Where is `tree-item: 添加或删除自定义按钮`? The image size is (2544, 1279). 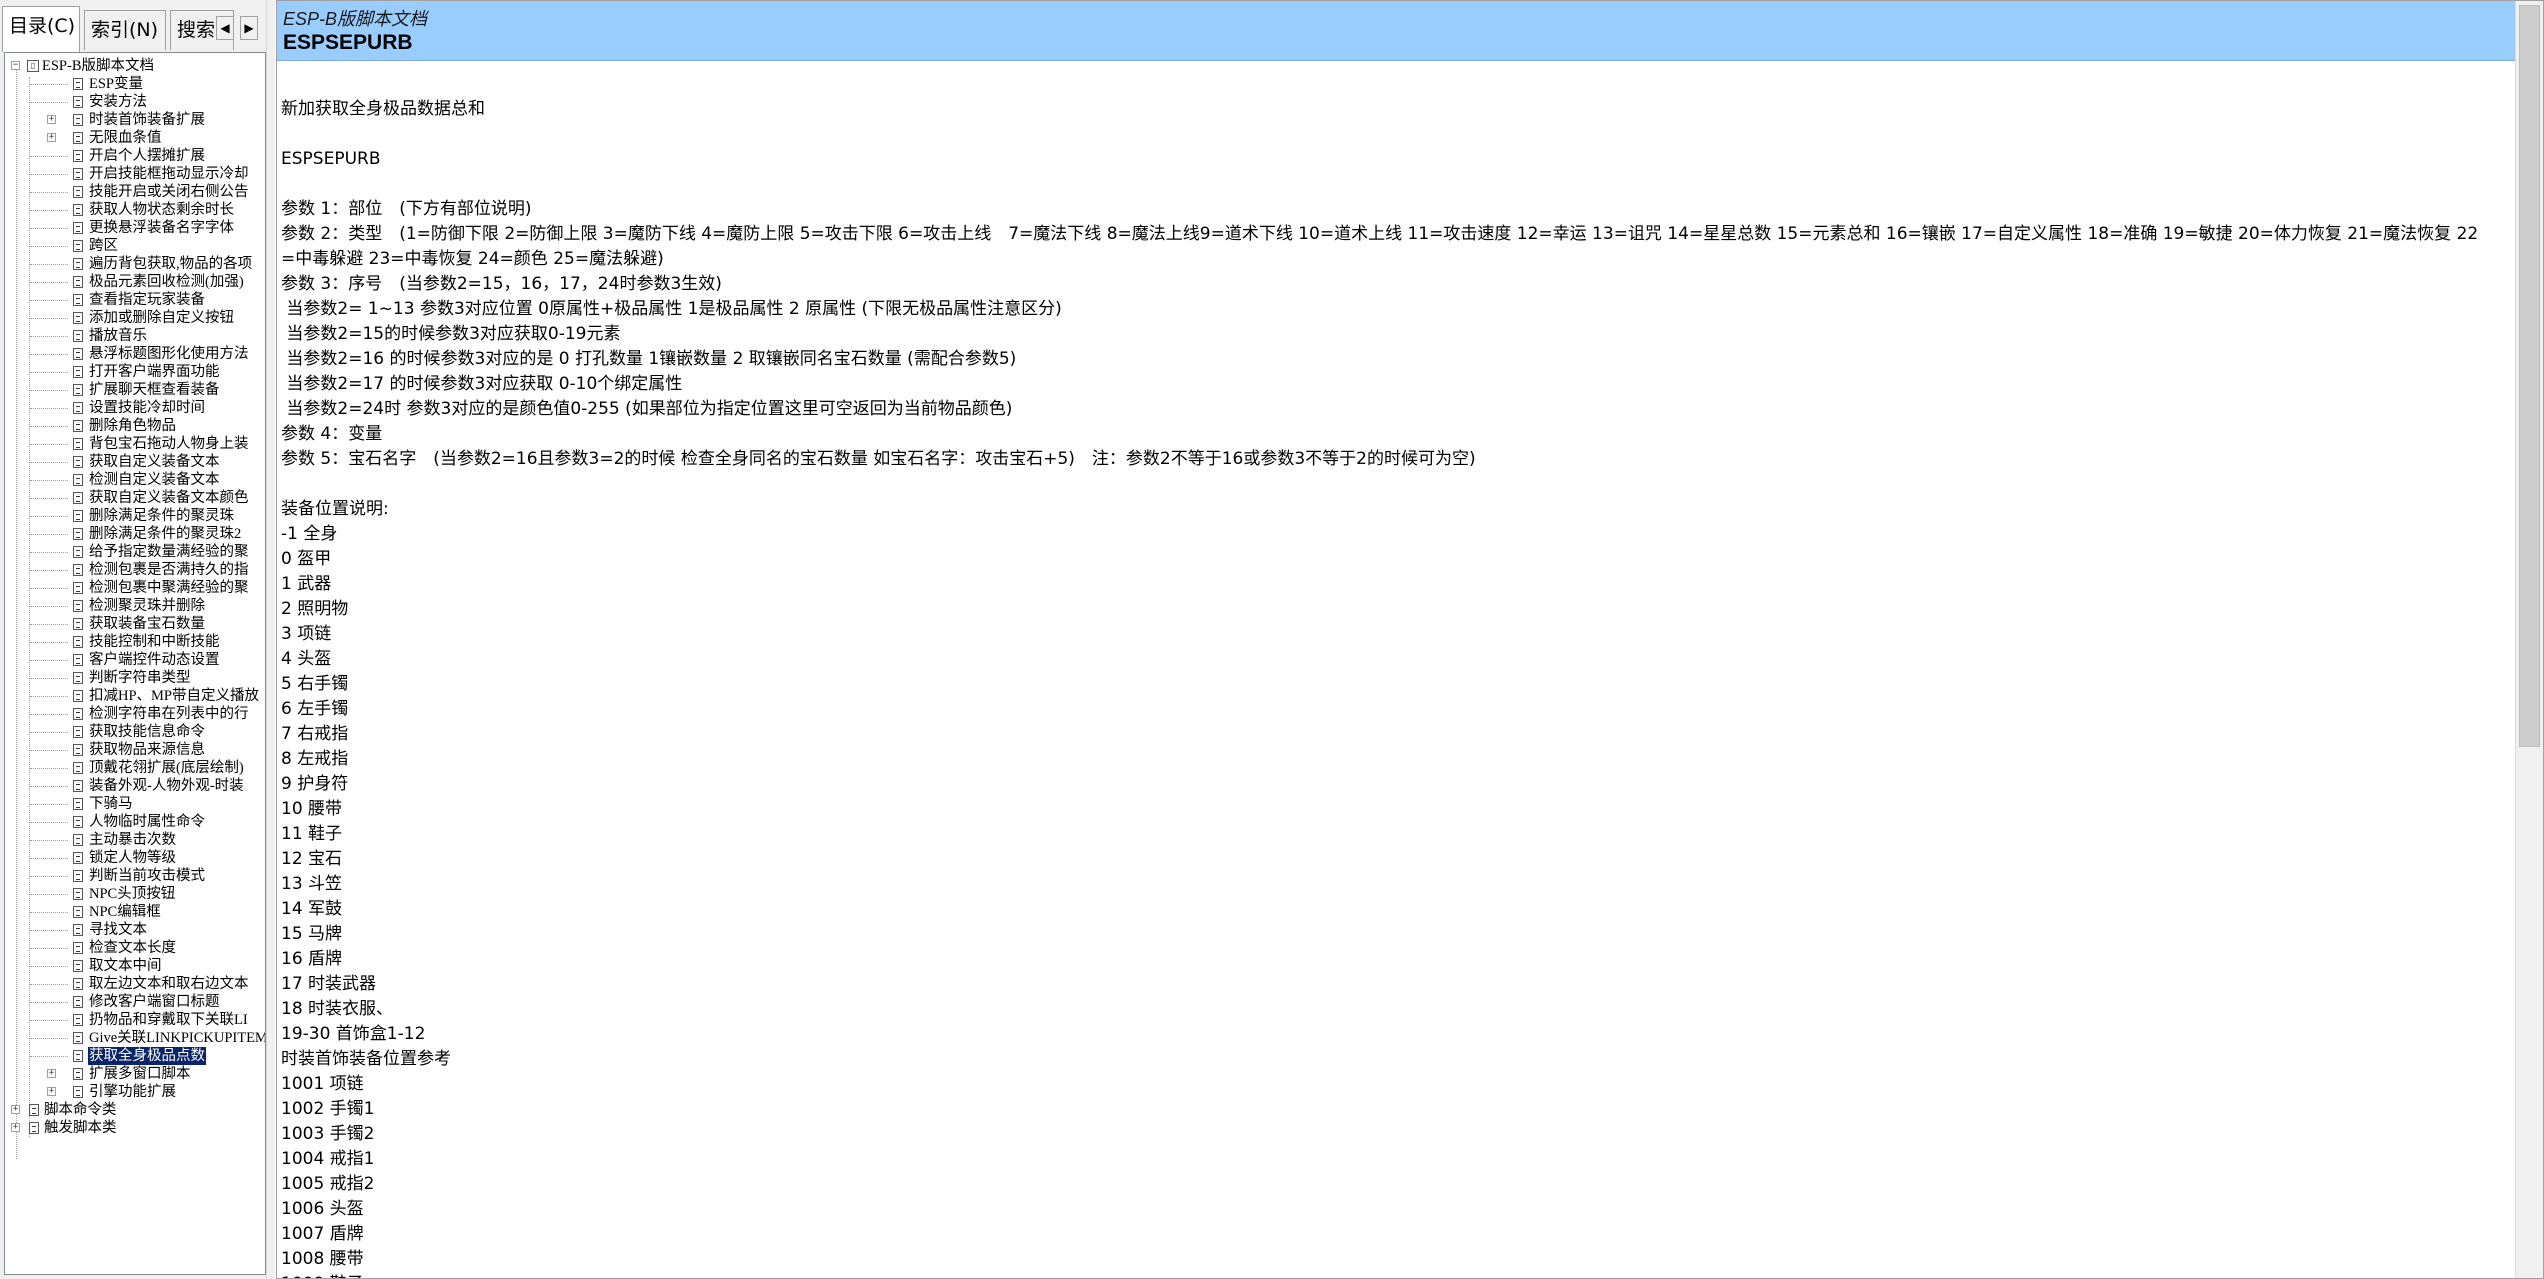 tree-item: 添加或删除自定义按钮 is located at coordinates (135, 318).